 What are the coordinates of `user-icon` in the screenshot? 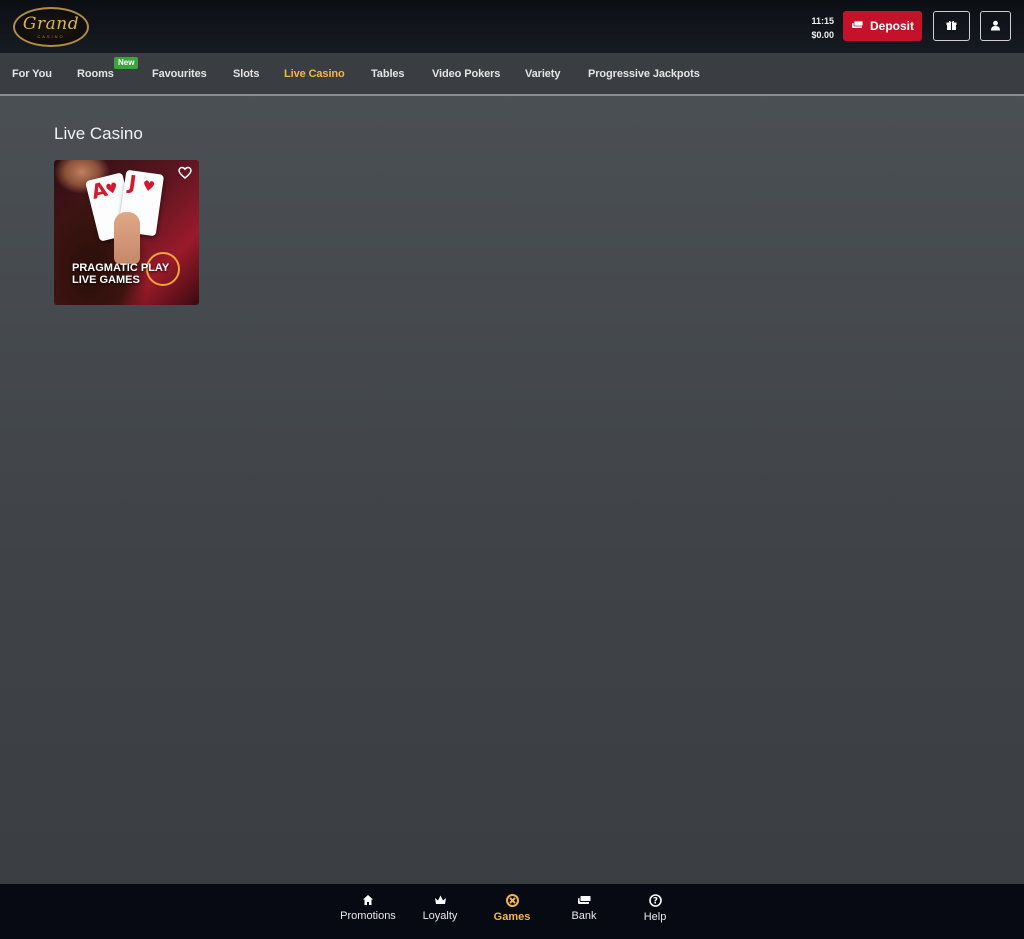 It's located at (995, 26).